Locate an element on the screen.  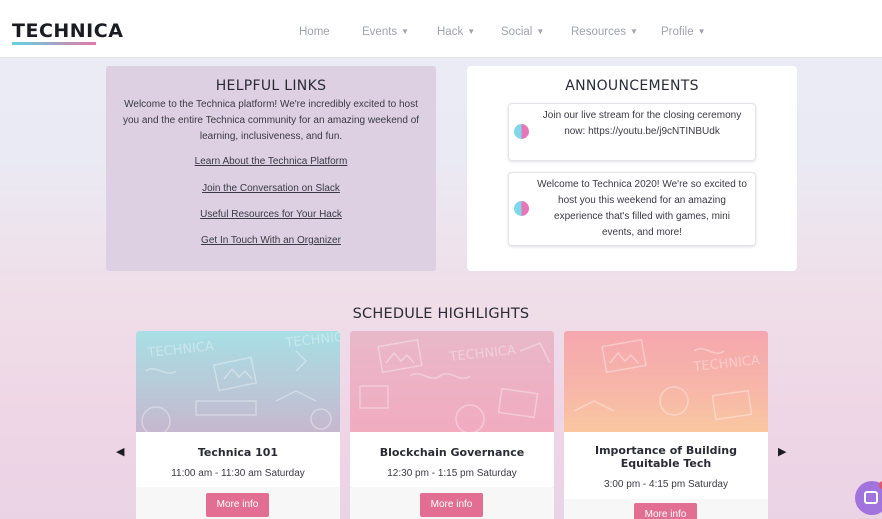
link-join-slack: Join the Conversation on Slack is located at coordinates (271, 188).